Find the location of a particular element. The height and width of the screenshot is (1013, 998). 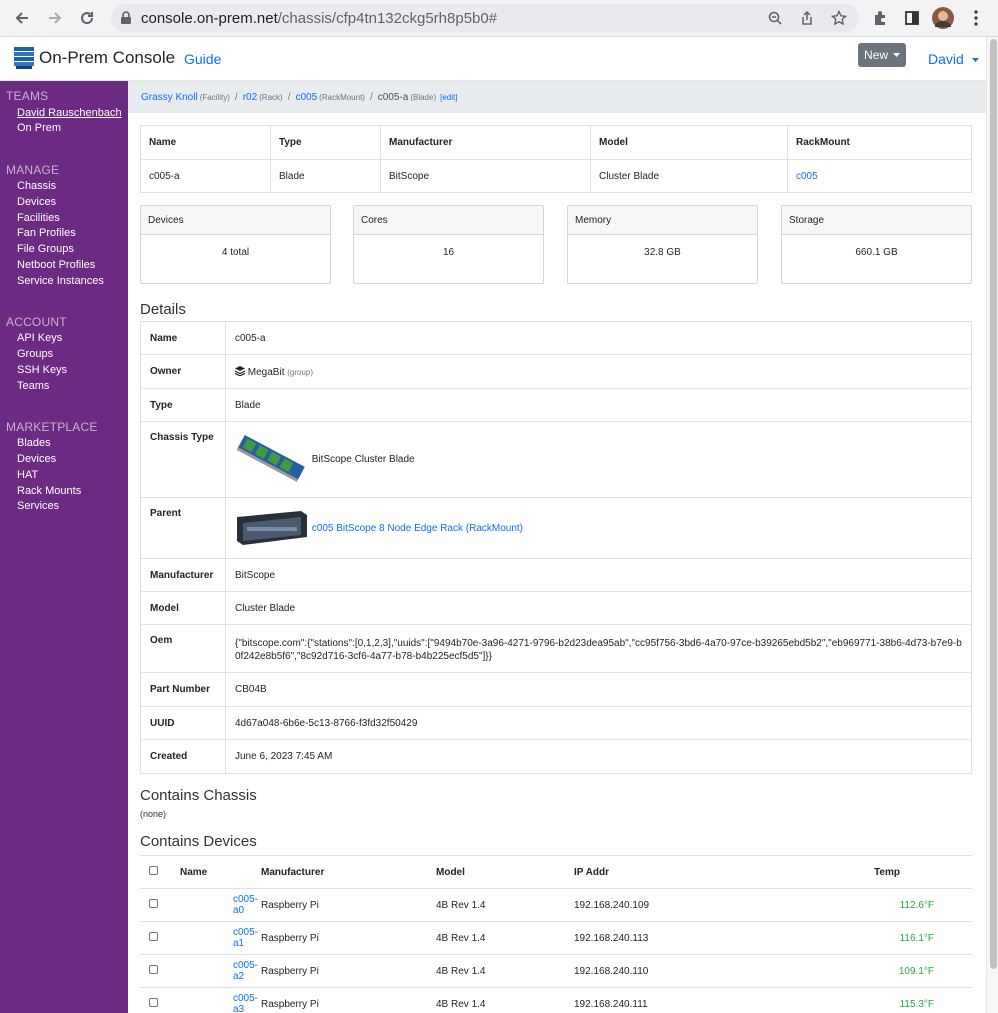

rackmount-link: c005 is located at coordinates (807, 176).